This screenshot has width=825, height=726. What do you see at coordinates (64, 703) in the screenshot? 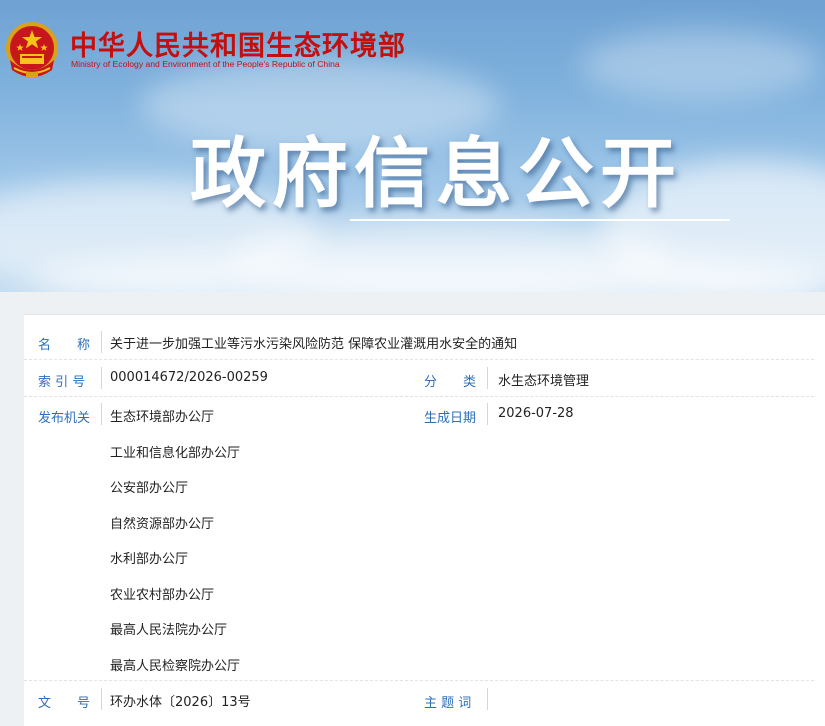
I see `doc-number-label: 文 号` at bounding box center [64, 703].